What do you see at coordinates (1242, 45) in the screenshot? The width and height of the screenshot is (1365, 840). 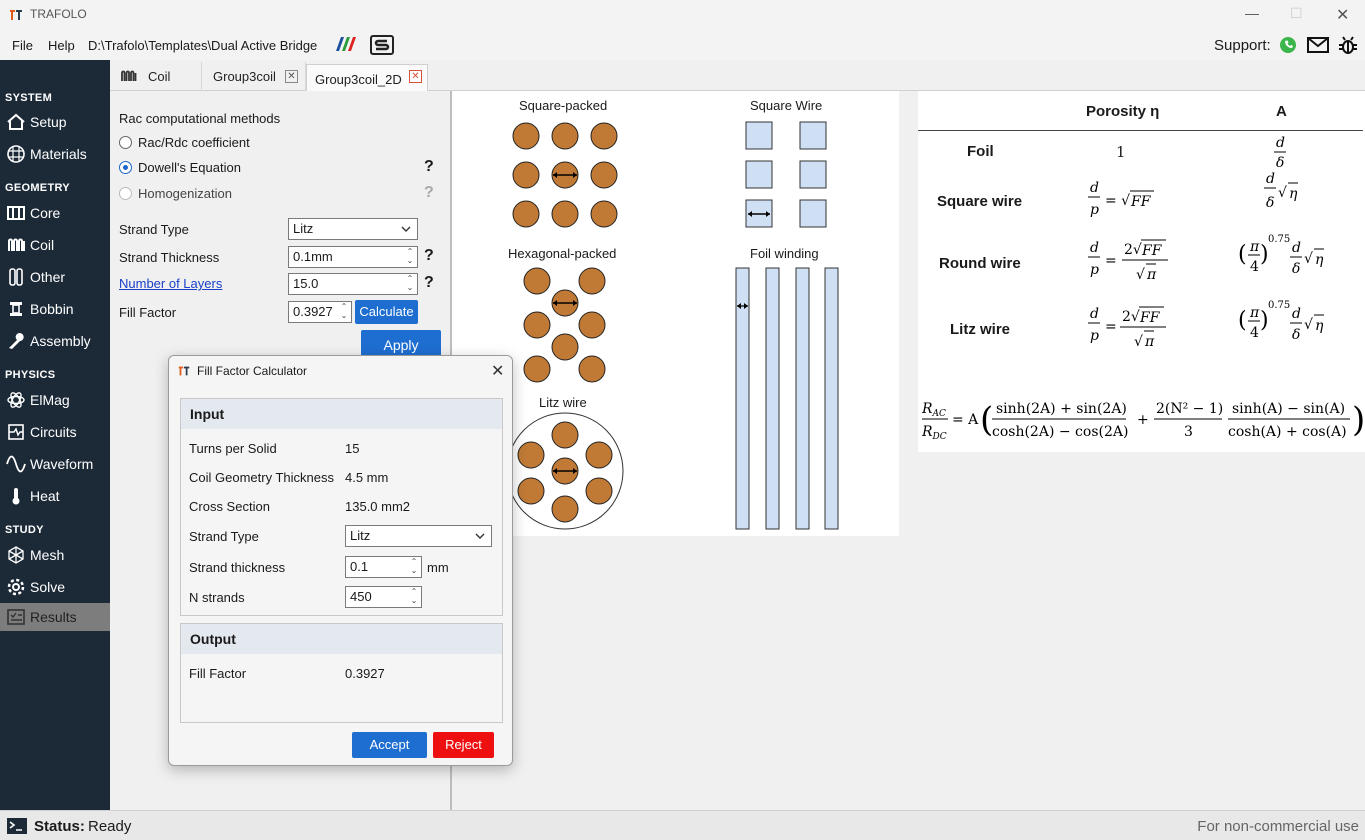 I see `support-label: Support:` at bounding box center [1242, 45].